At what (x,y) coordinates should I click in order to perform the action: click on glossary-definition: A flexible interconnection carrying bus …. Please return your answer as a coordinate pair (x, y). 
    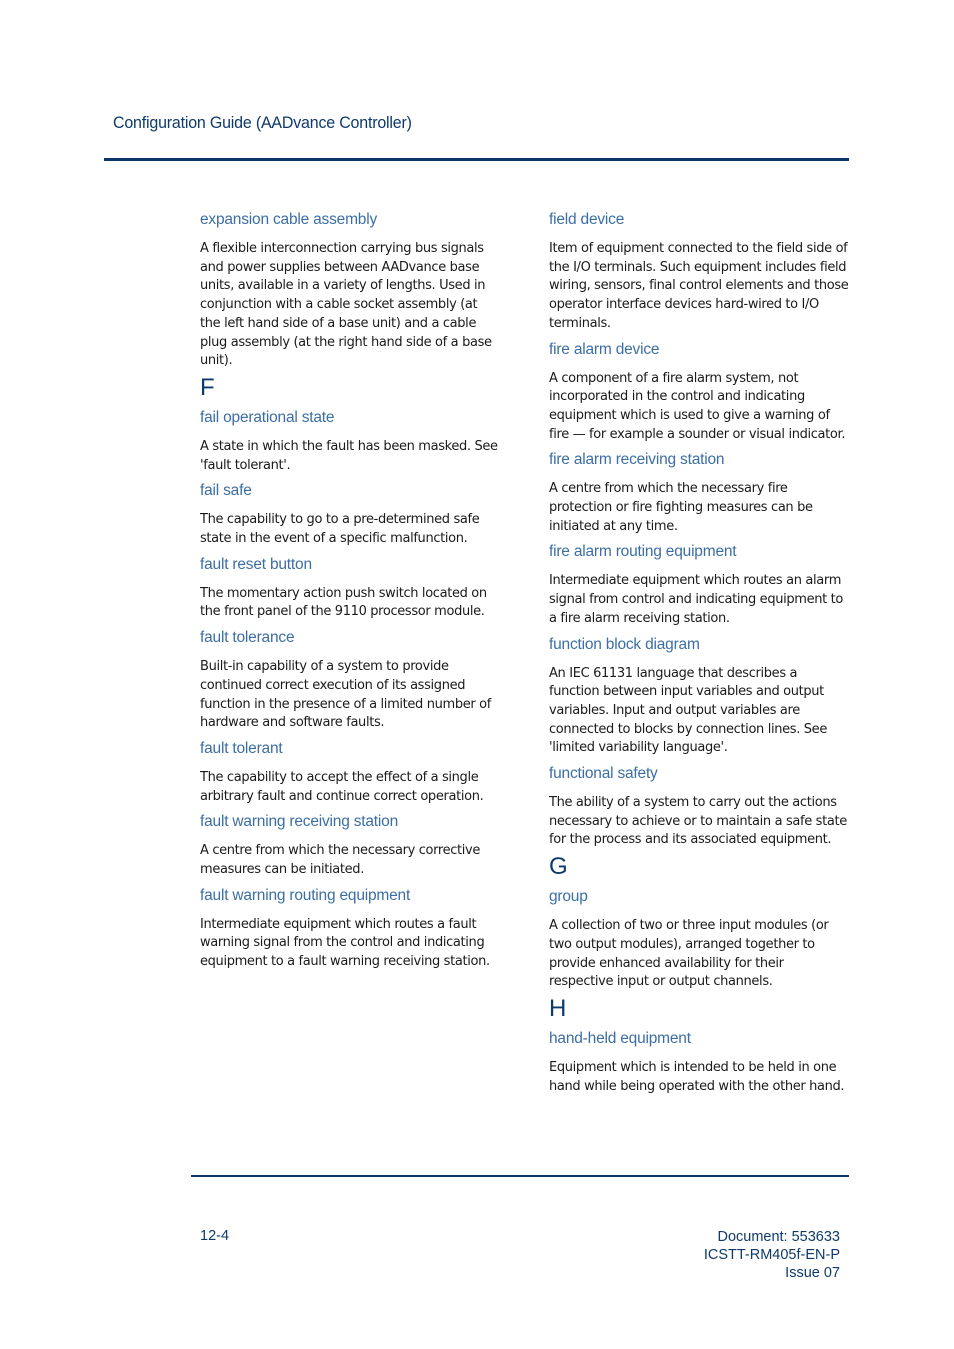
    Looking at the image, I should click on (346, 305).